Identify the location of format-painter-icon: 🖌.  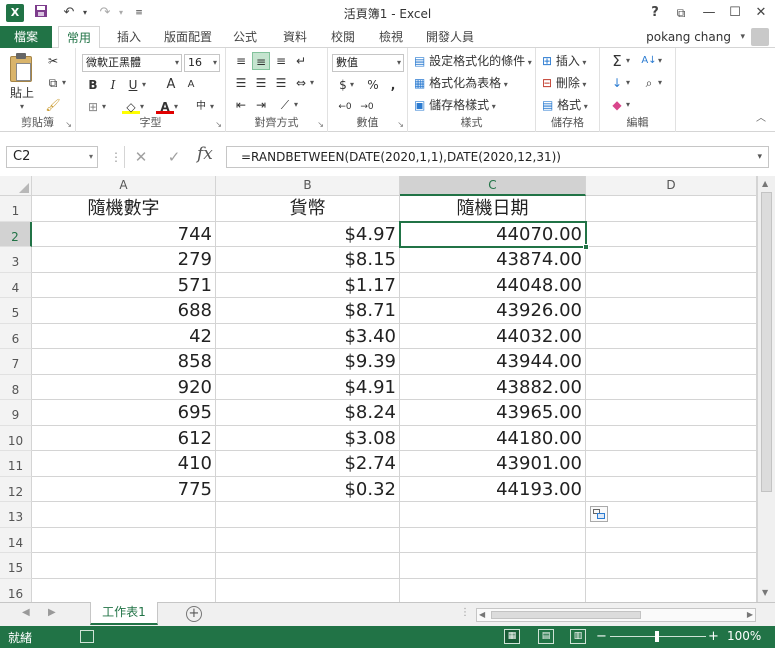
(53, 105).